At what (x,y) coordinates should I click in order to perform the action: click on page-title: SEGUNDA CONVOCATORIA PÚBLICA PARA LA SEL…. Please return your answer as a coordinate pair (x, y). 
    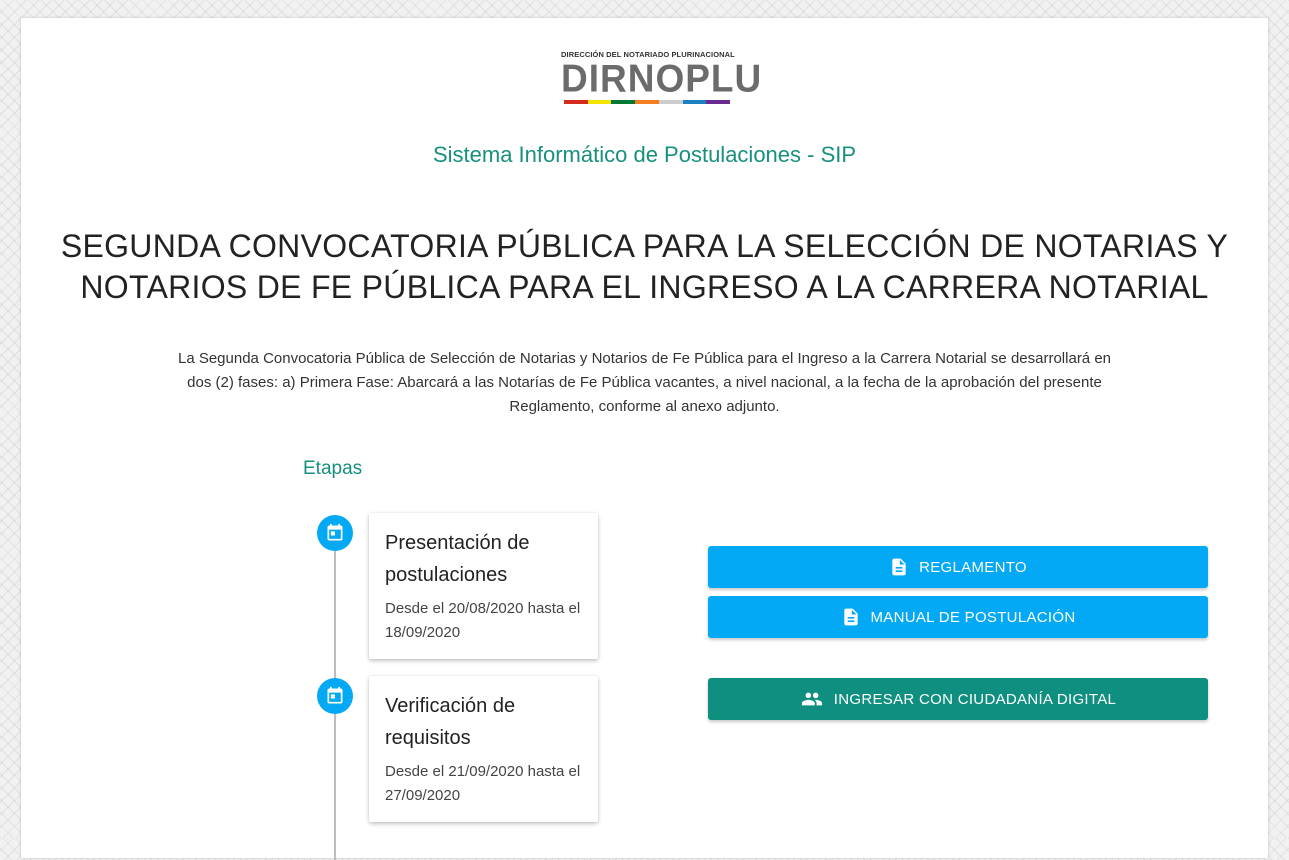
    Looking at the image, I should click on (644, 266).